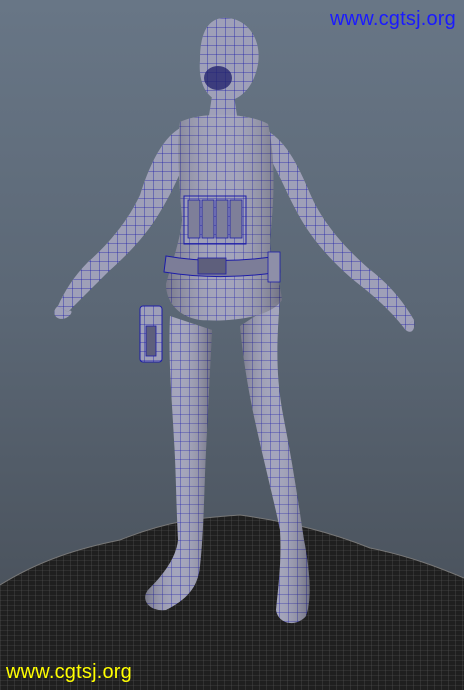 The width and height of the screenshot is (464, 690). I want to click on watermark-top: www.cgtsj.org, so click(393, 19).